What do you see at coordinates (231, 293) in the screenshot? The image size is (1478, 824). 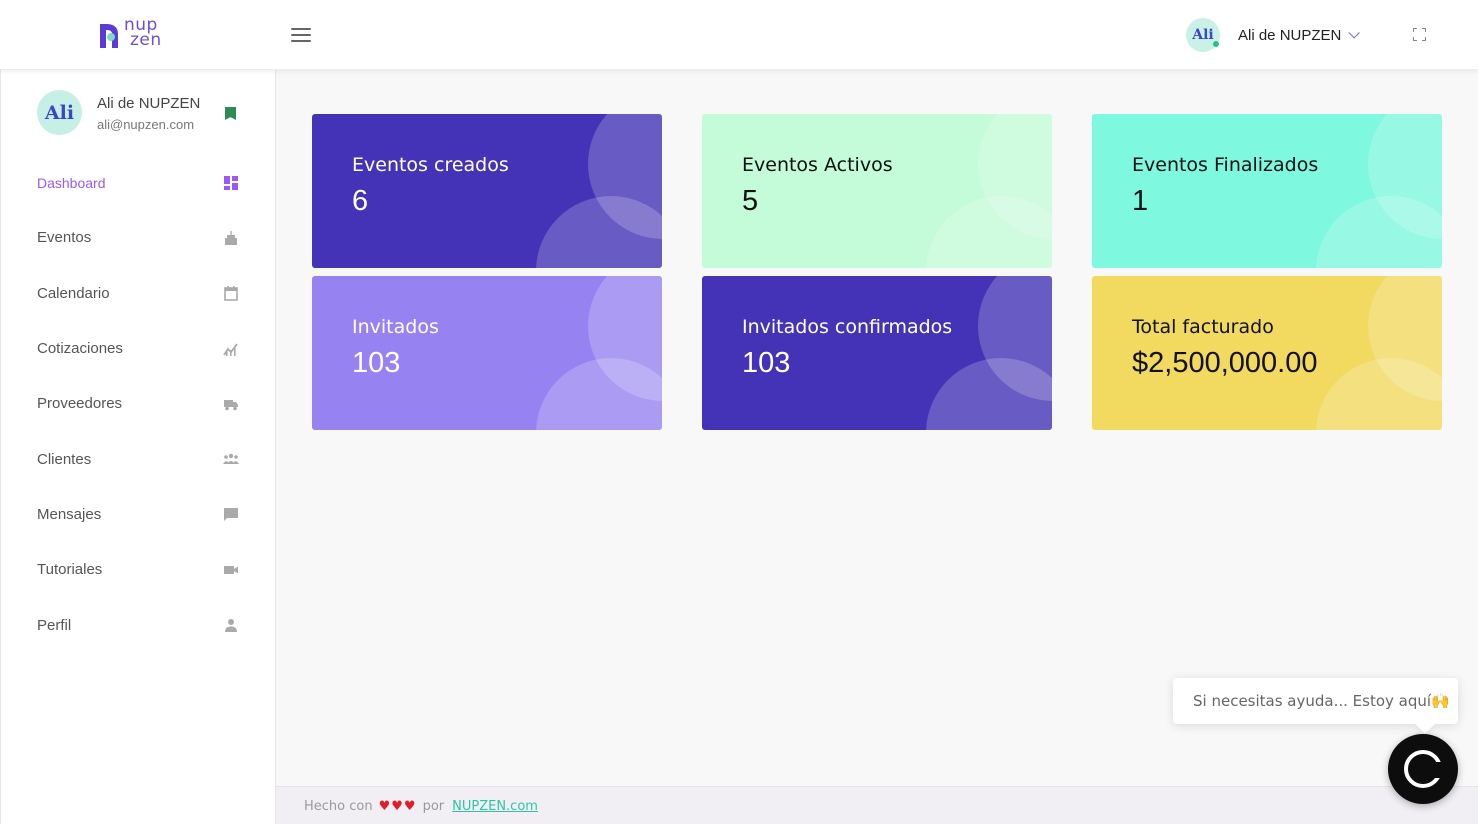 I see `calendar-icon` at bounding box center [231, 293].